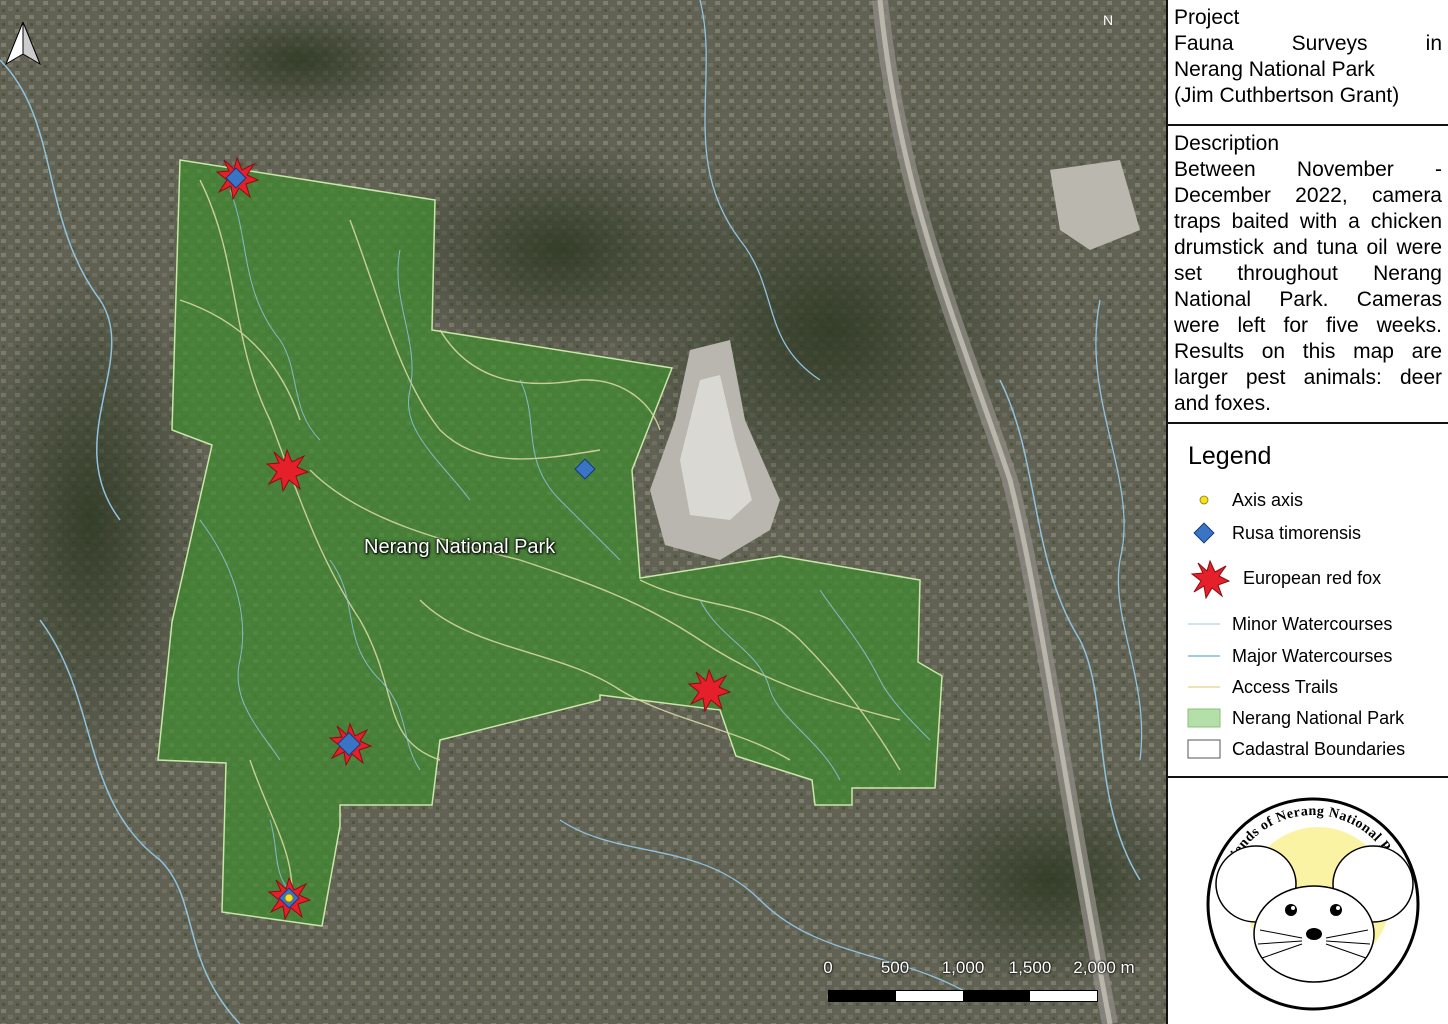  I want to click on scale-bar, so click(963, 996).